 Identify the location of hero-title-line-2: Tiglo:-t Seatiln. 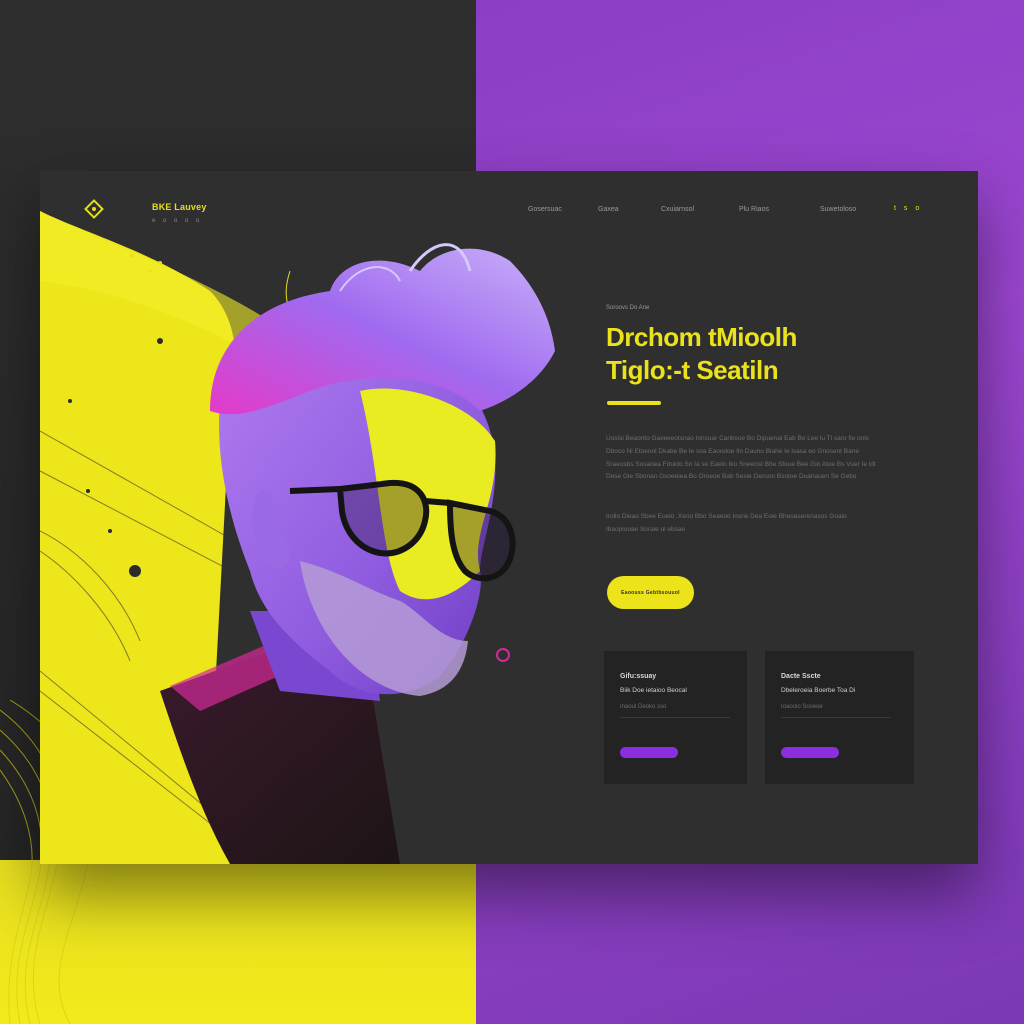
(692, 370).